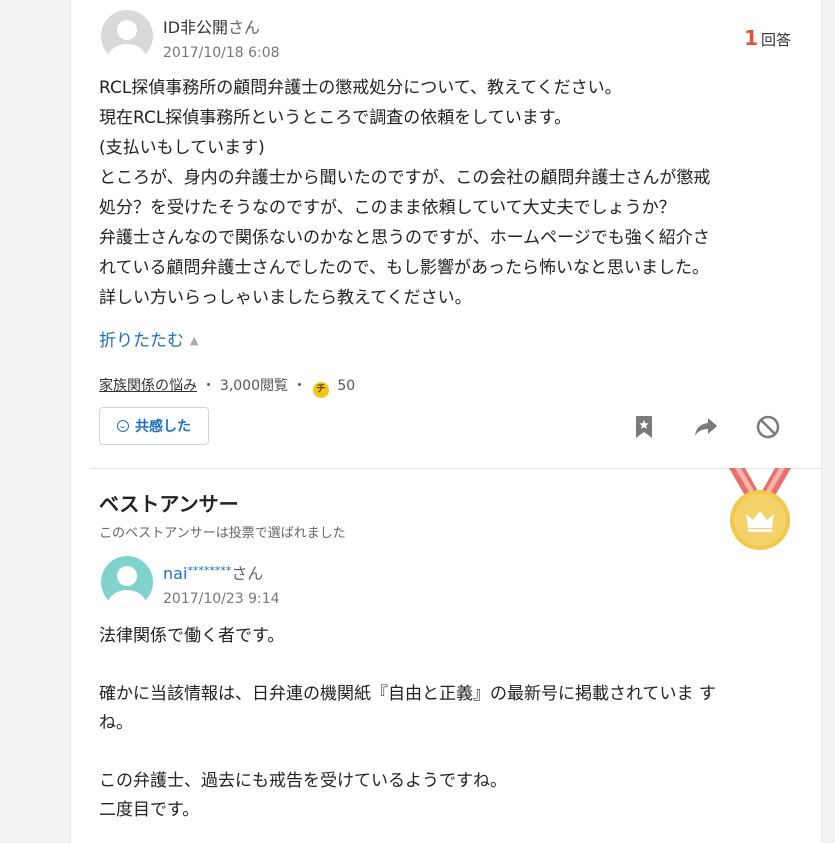 The width and height of the screenshot is (835, 843). Describe the element at coordinates (141, 341) in the screenshot. I see `collapse-label: 折りたたむ` at that location.